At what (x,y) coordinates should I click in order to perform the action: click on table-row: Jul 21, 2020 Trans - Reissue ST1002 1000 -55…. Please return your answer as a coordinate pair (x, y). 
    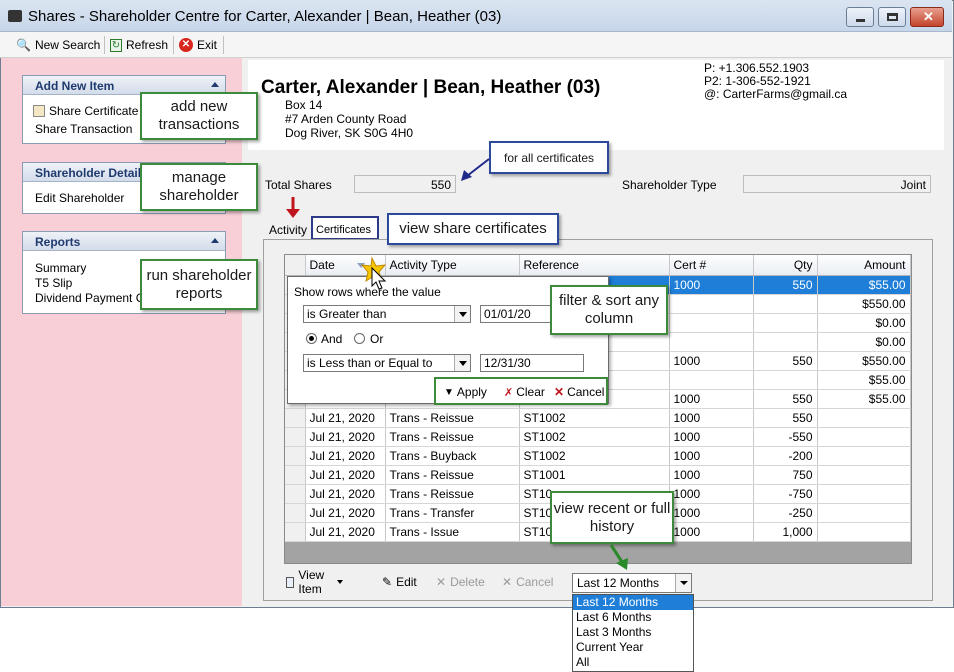
    Looking at the image, I should click on (598, 437).